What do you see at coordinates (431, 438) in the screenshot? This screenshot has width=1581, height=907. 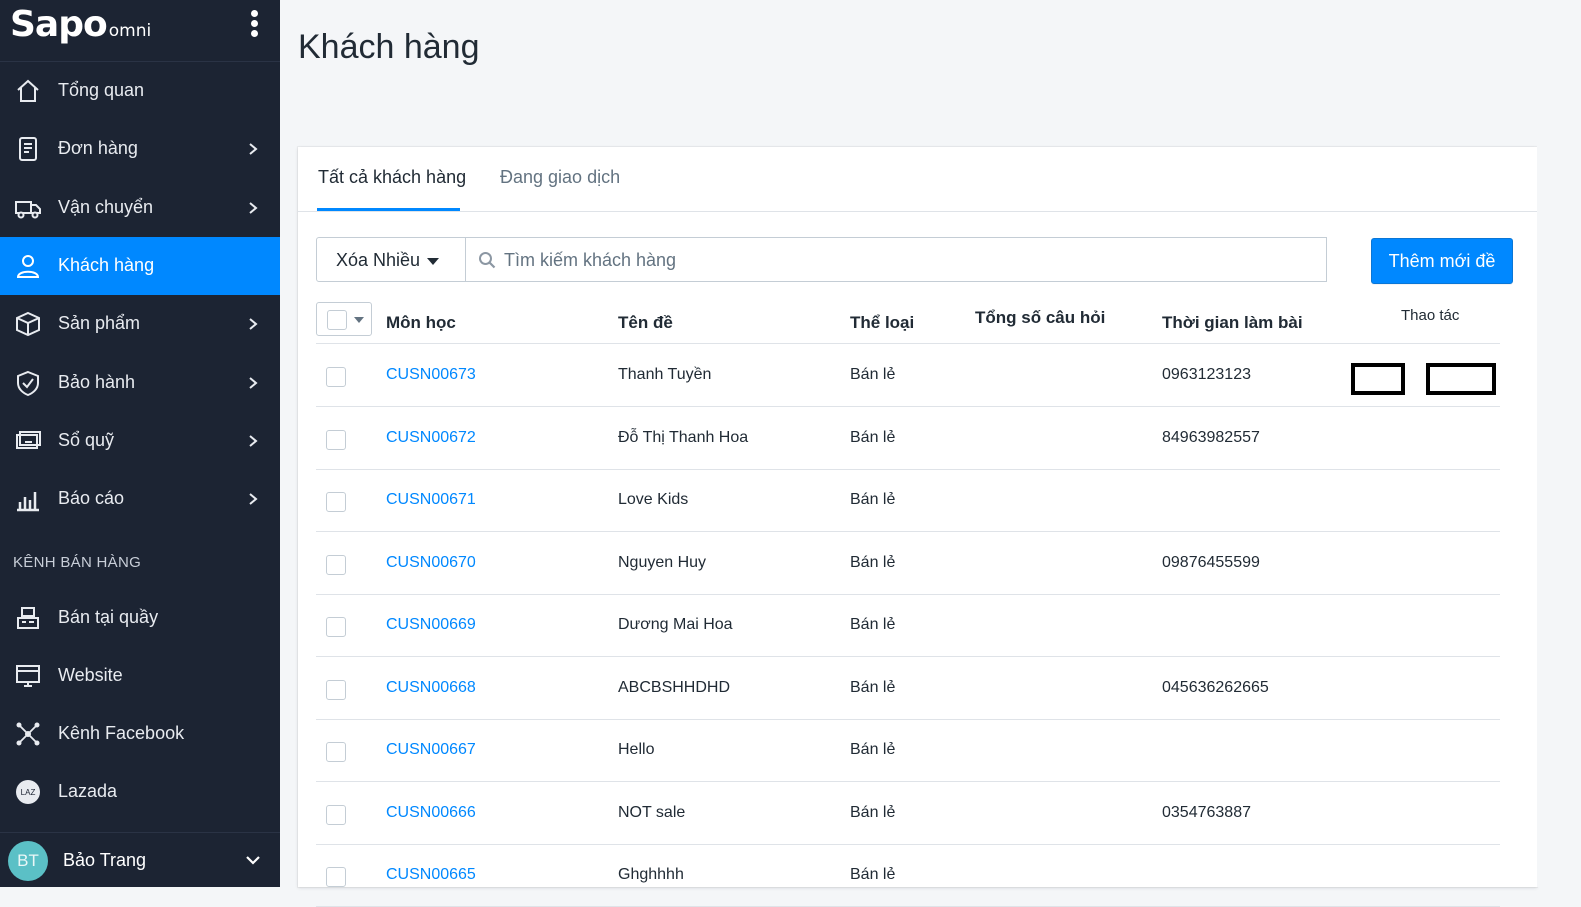 I see `customer-code-link: CUSN00672` at bounding box center [431, 438].